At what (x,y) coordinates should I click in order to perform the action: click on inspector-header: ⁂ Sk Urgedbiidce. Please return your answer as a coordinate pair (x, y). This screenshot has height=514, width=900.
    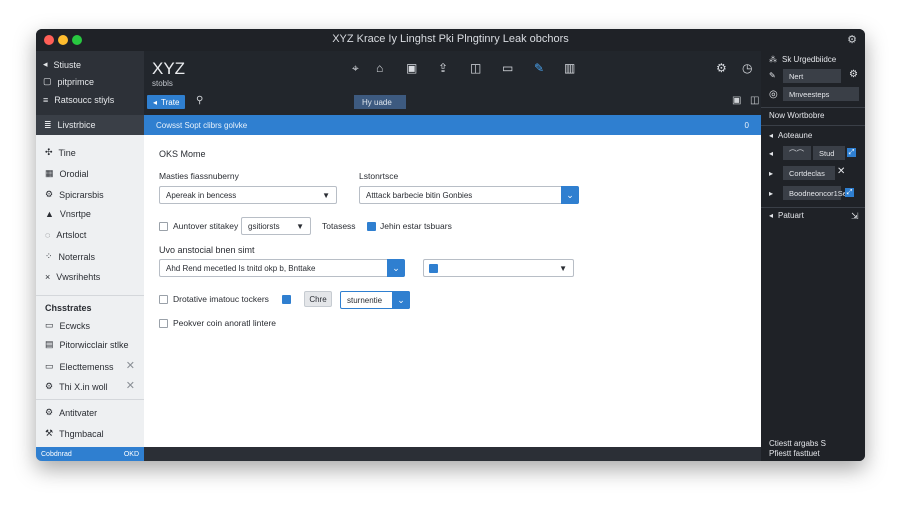
    Looking at the image, I should click on (803, 59).